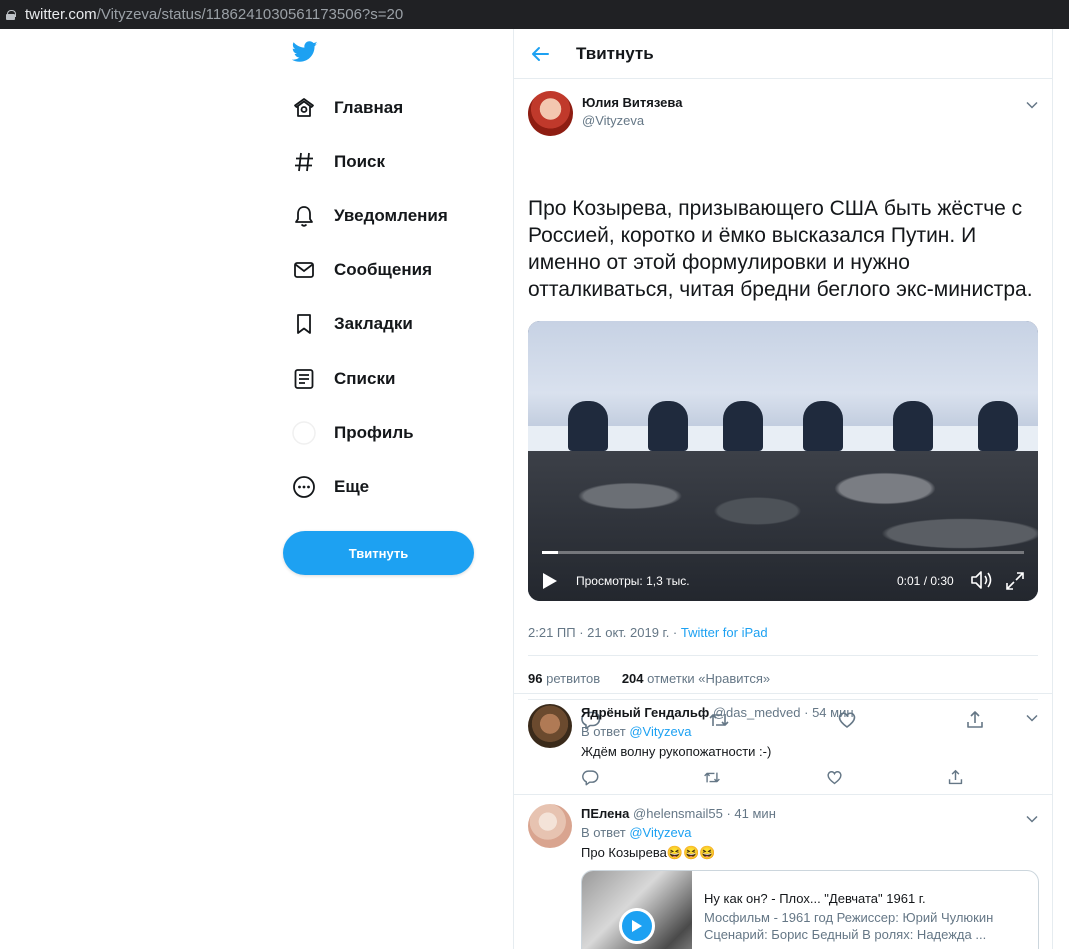 This screenshot has width=1069, height=949. I want to click on profile-icon, so click(304, 433).